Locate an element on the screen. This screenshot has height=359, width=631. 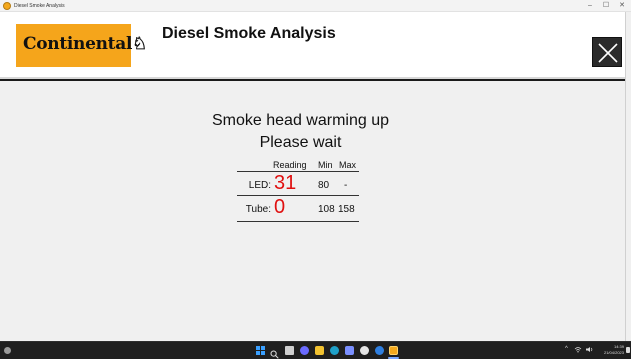
taskbar-clock: 14:39 21/04/2023 is located at coordinates (611, 350).